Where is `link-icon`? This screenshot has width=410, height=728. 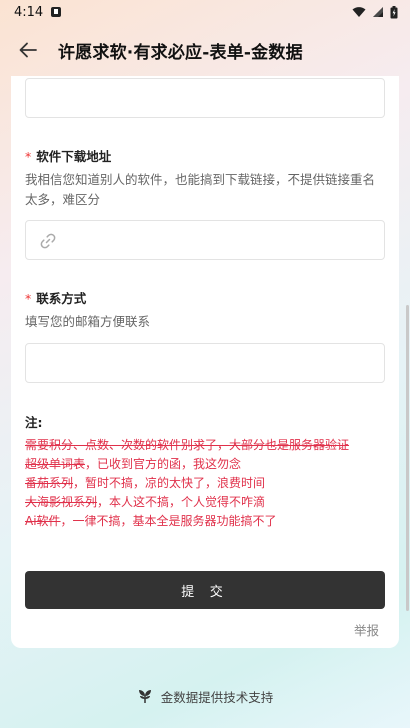 link-icon is located at coordinates (48, 241).